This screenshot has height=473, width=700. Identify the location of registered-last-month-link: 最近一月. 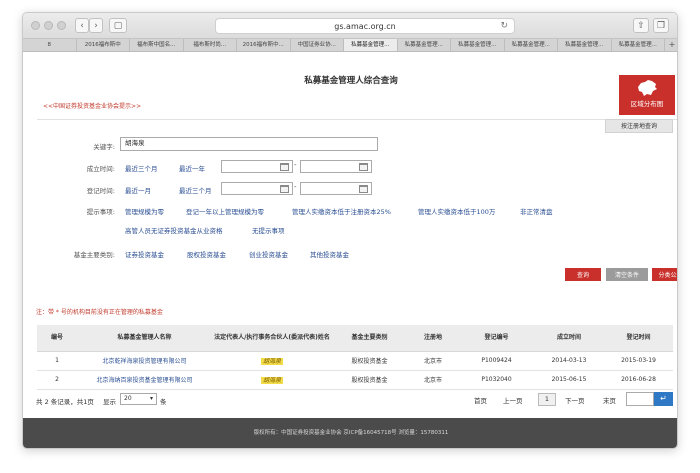
(138, 190).